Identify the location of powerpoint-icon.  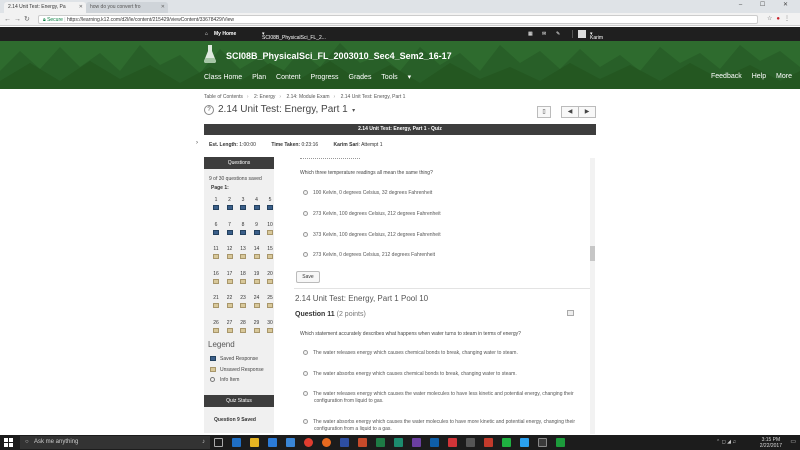
(362, 442).